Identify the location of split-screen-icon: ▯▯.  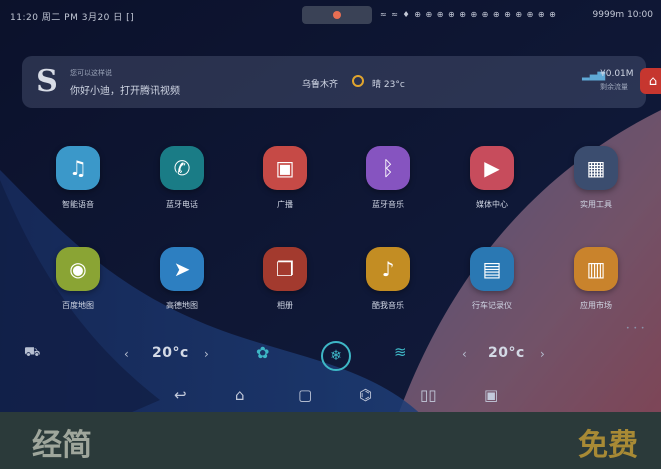
(428, 395).